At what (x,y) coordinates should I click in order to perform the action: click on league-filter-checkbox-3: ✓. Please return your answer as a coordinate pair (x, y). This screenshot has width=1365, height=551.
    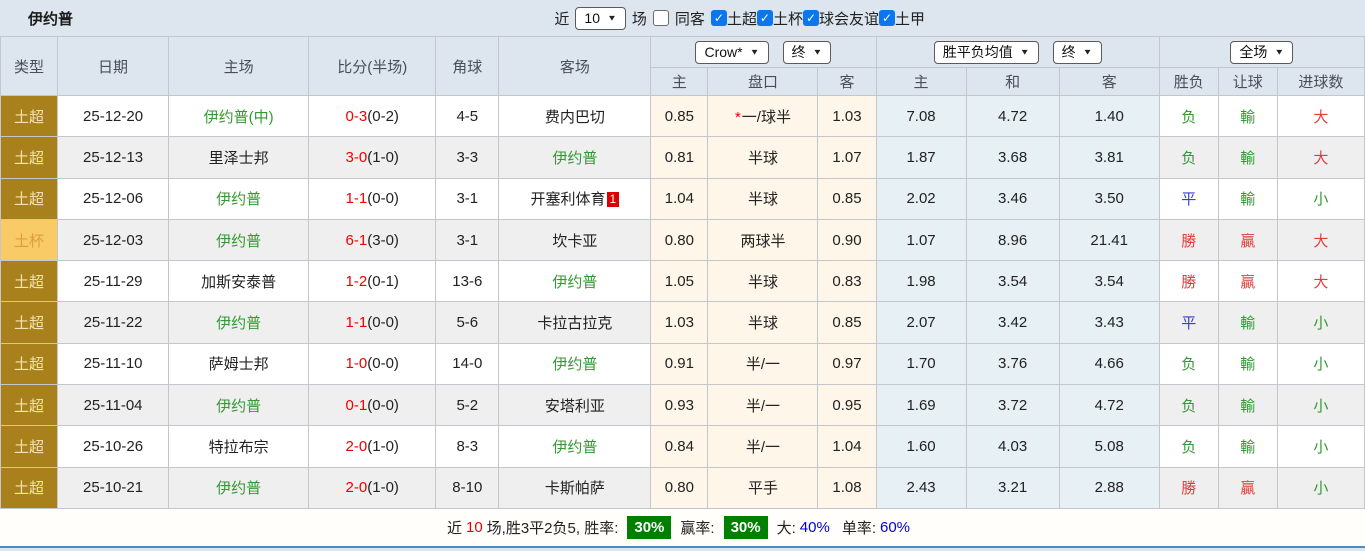
    Looking at the image, I should click on (886, 18).